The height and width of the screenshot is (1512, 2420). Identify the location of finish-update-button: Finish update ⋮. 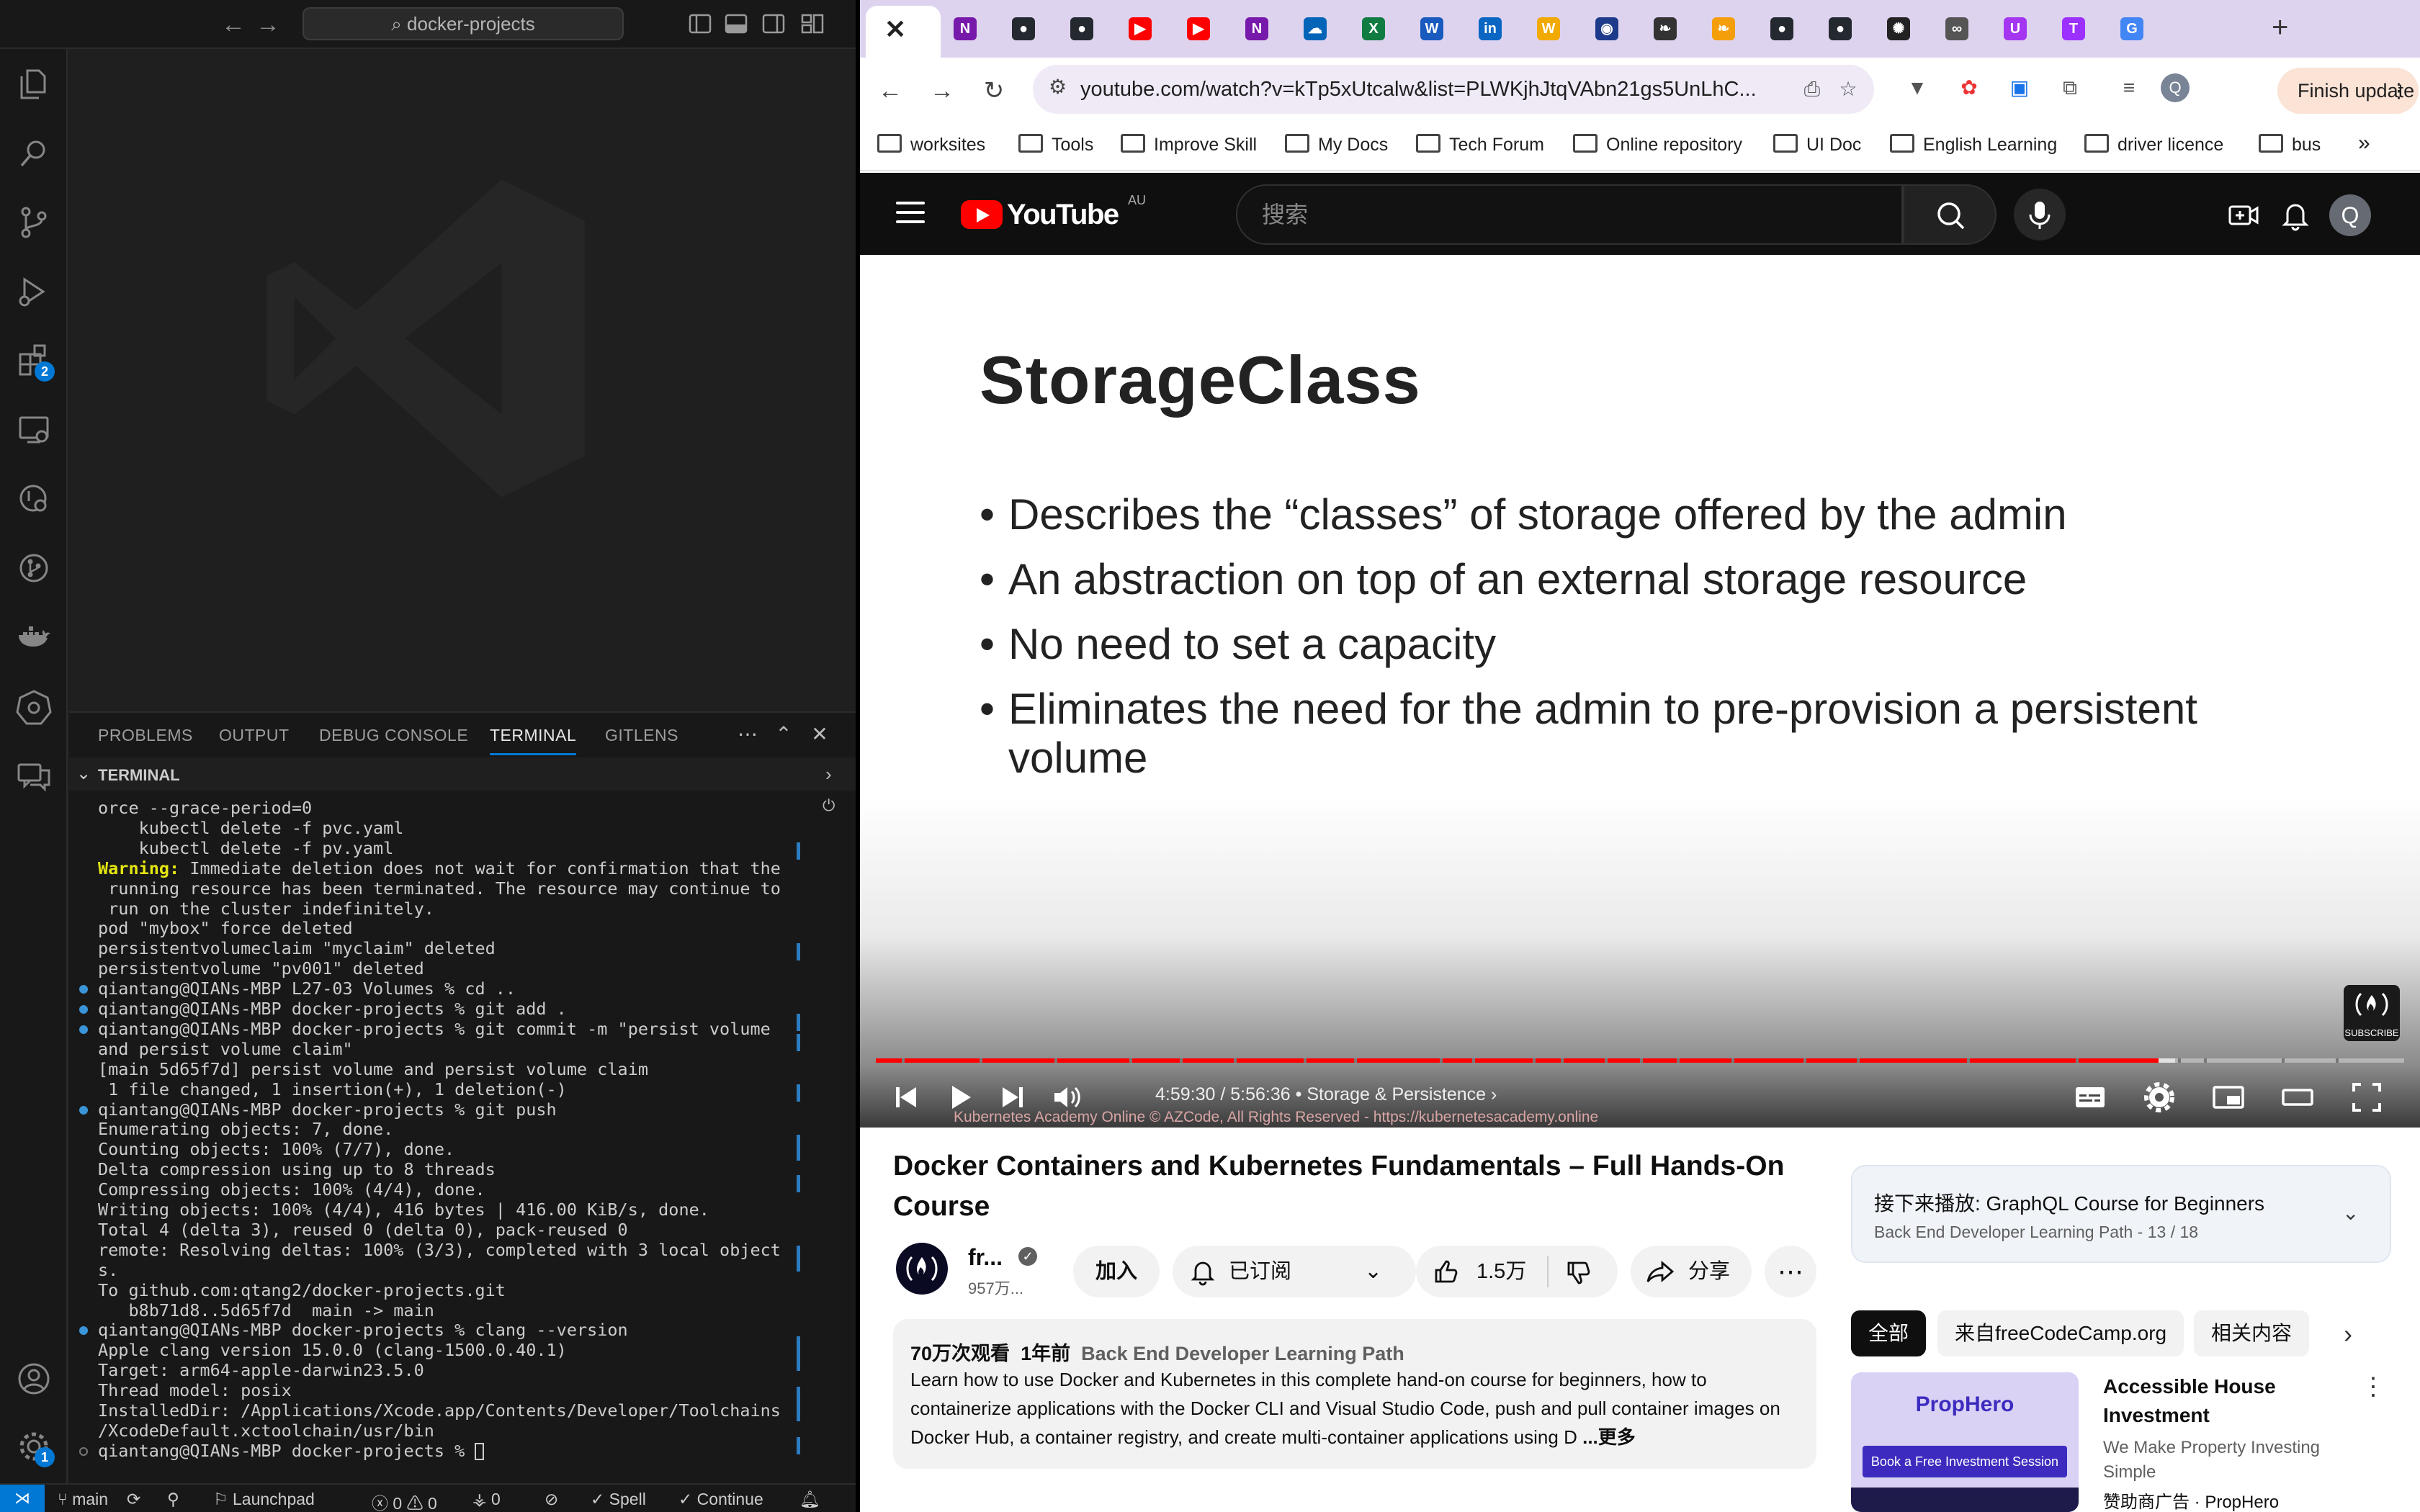
(2348, 91).